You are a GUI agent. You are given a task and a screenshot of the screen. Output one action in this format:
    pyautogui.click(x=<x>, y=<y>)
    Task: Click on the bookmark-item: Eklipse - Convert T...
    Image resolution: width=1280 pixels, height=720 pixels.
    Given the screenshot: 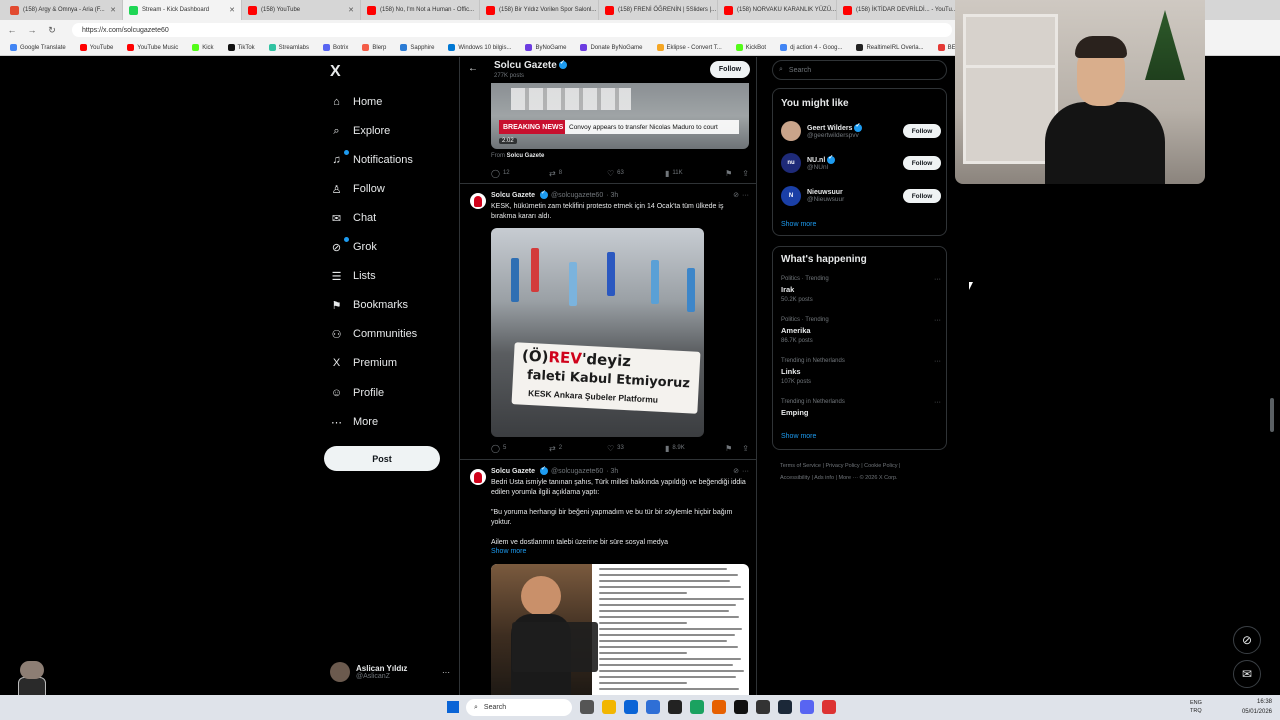 What is the action you would take?
    pyautogui.click(x=689, y=47)
    